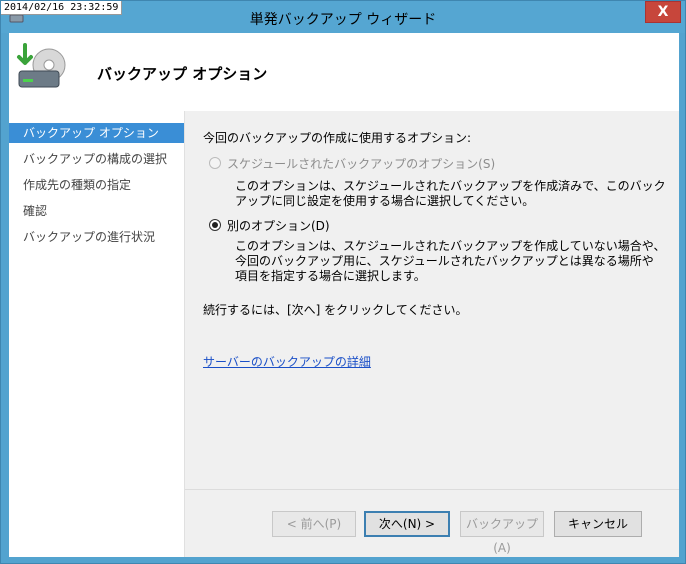  What do you see at coordinates (41, 65) in the screenshot?
I see `backup-drive-icon` at bounding box center [41, 65].